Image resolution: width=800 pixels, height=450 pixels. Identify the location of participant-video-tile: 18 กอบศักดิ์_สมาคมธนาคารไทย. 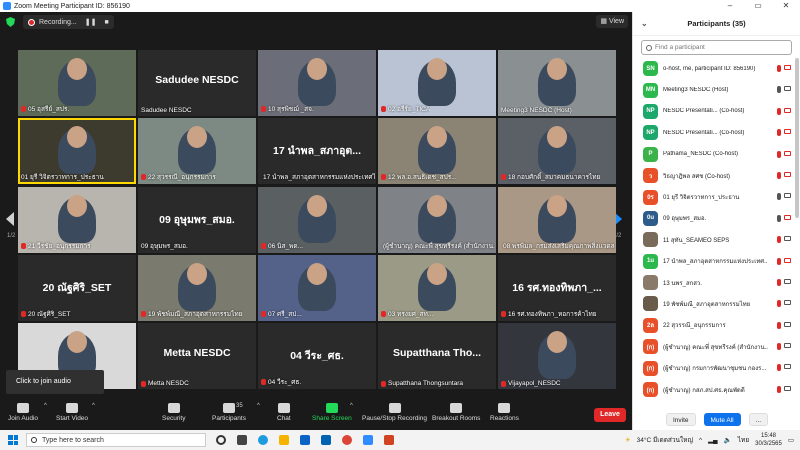
(557, 151).